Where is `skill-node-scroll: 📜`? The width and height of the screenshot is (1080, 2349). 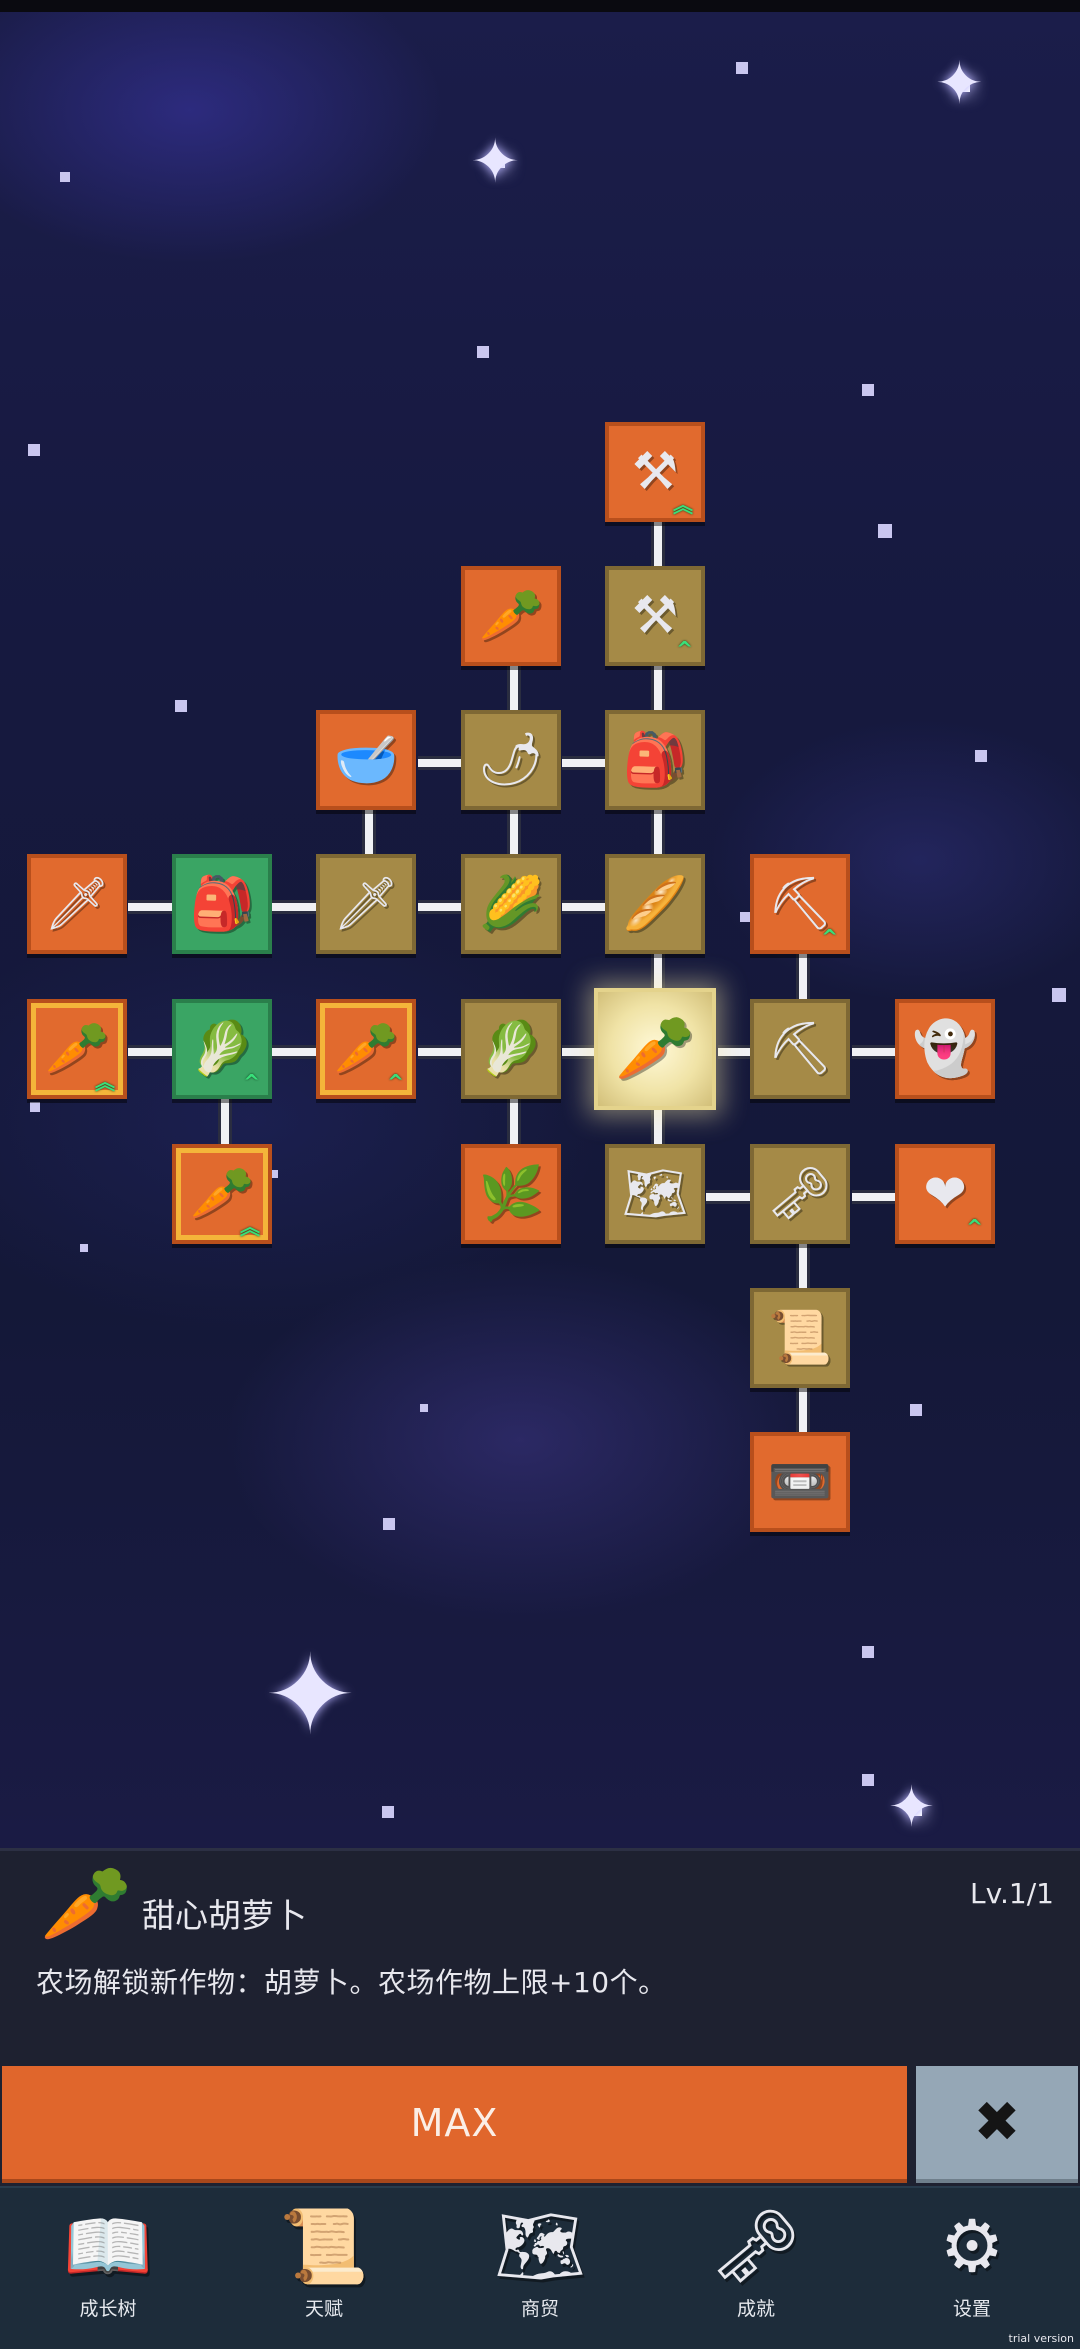
skill-node-scroll: 📜 is located at coordinates (800, 1338).